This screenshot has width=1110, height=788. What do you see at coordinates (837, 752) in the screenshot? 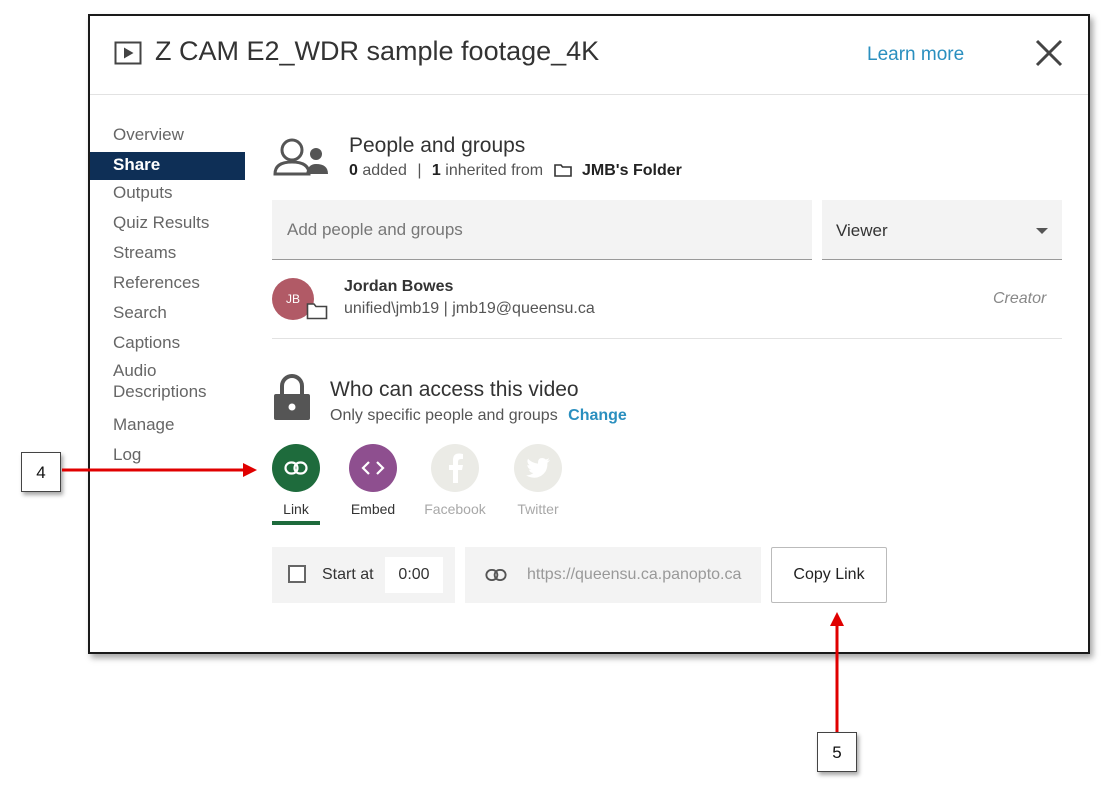
I see `callout-5: 5` at bounding box center [837, 752].